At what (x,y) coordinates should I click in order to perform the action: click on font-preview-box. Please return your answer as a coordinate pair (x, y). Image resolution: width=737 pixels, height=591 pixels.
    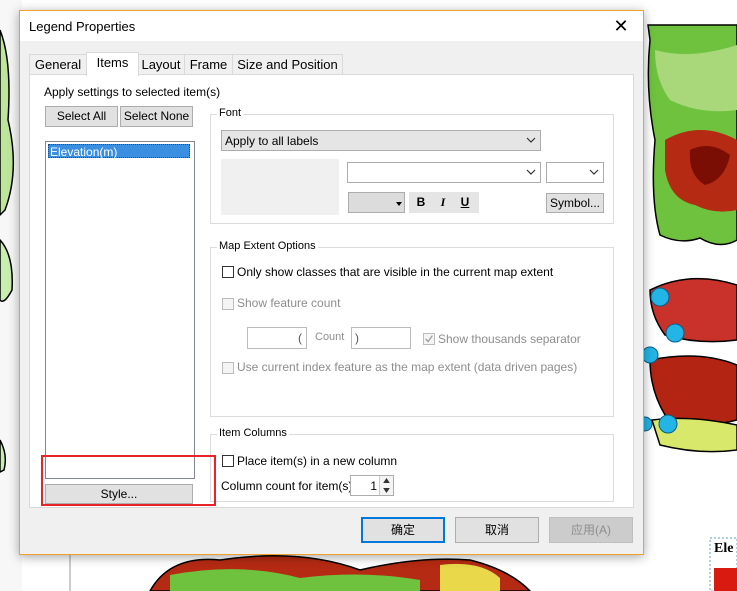
    Looking at the image, I should click on (280, 187).